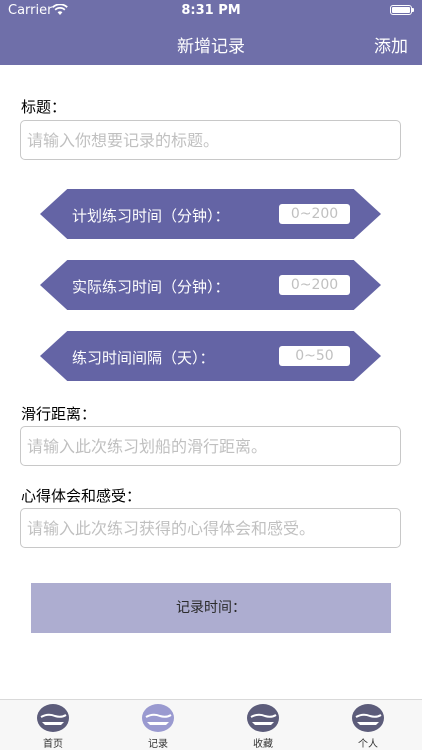  Describe the element at coordinates (44, 107) in the screenshot. I see `title-label: 标题：` at that location.